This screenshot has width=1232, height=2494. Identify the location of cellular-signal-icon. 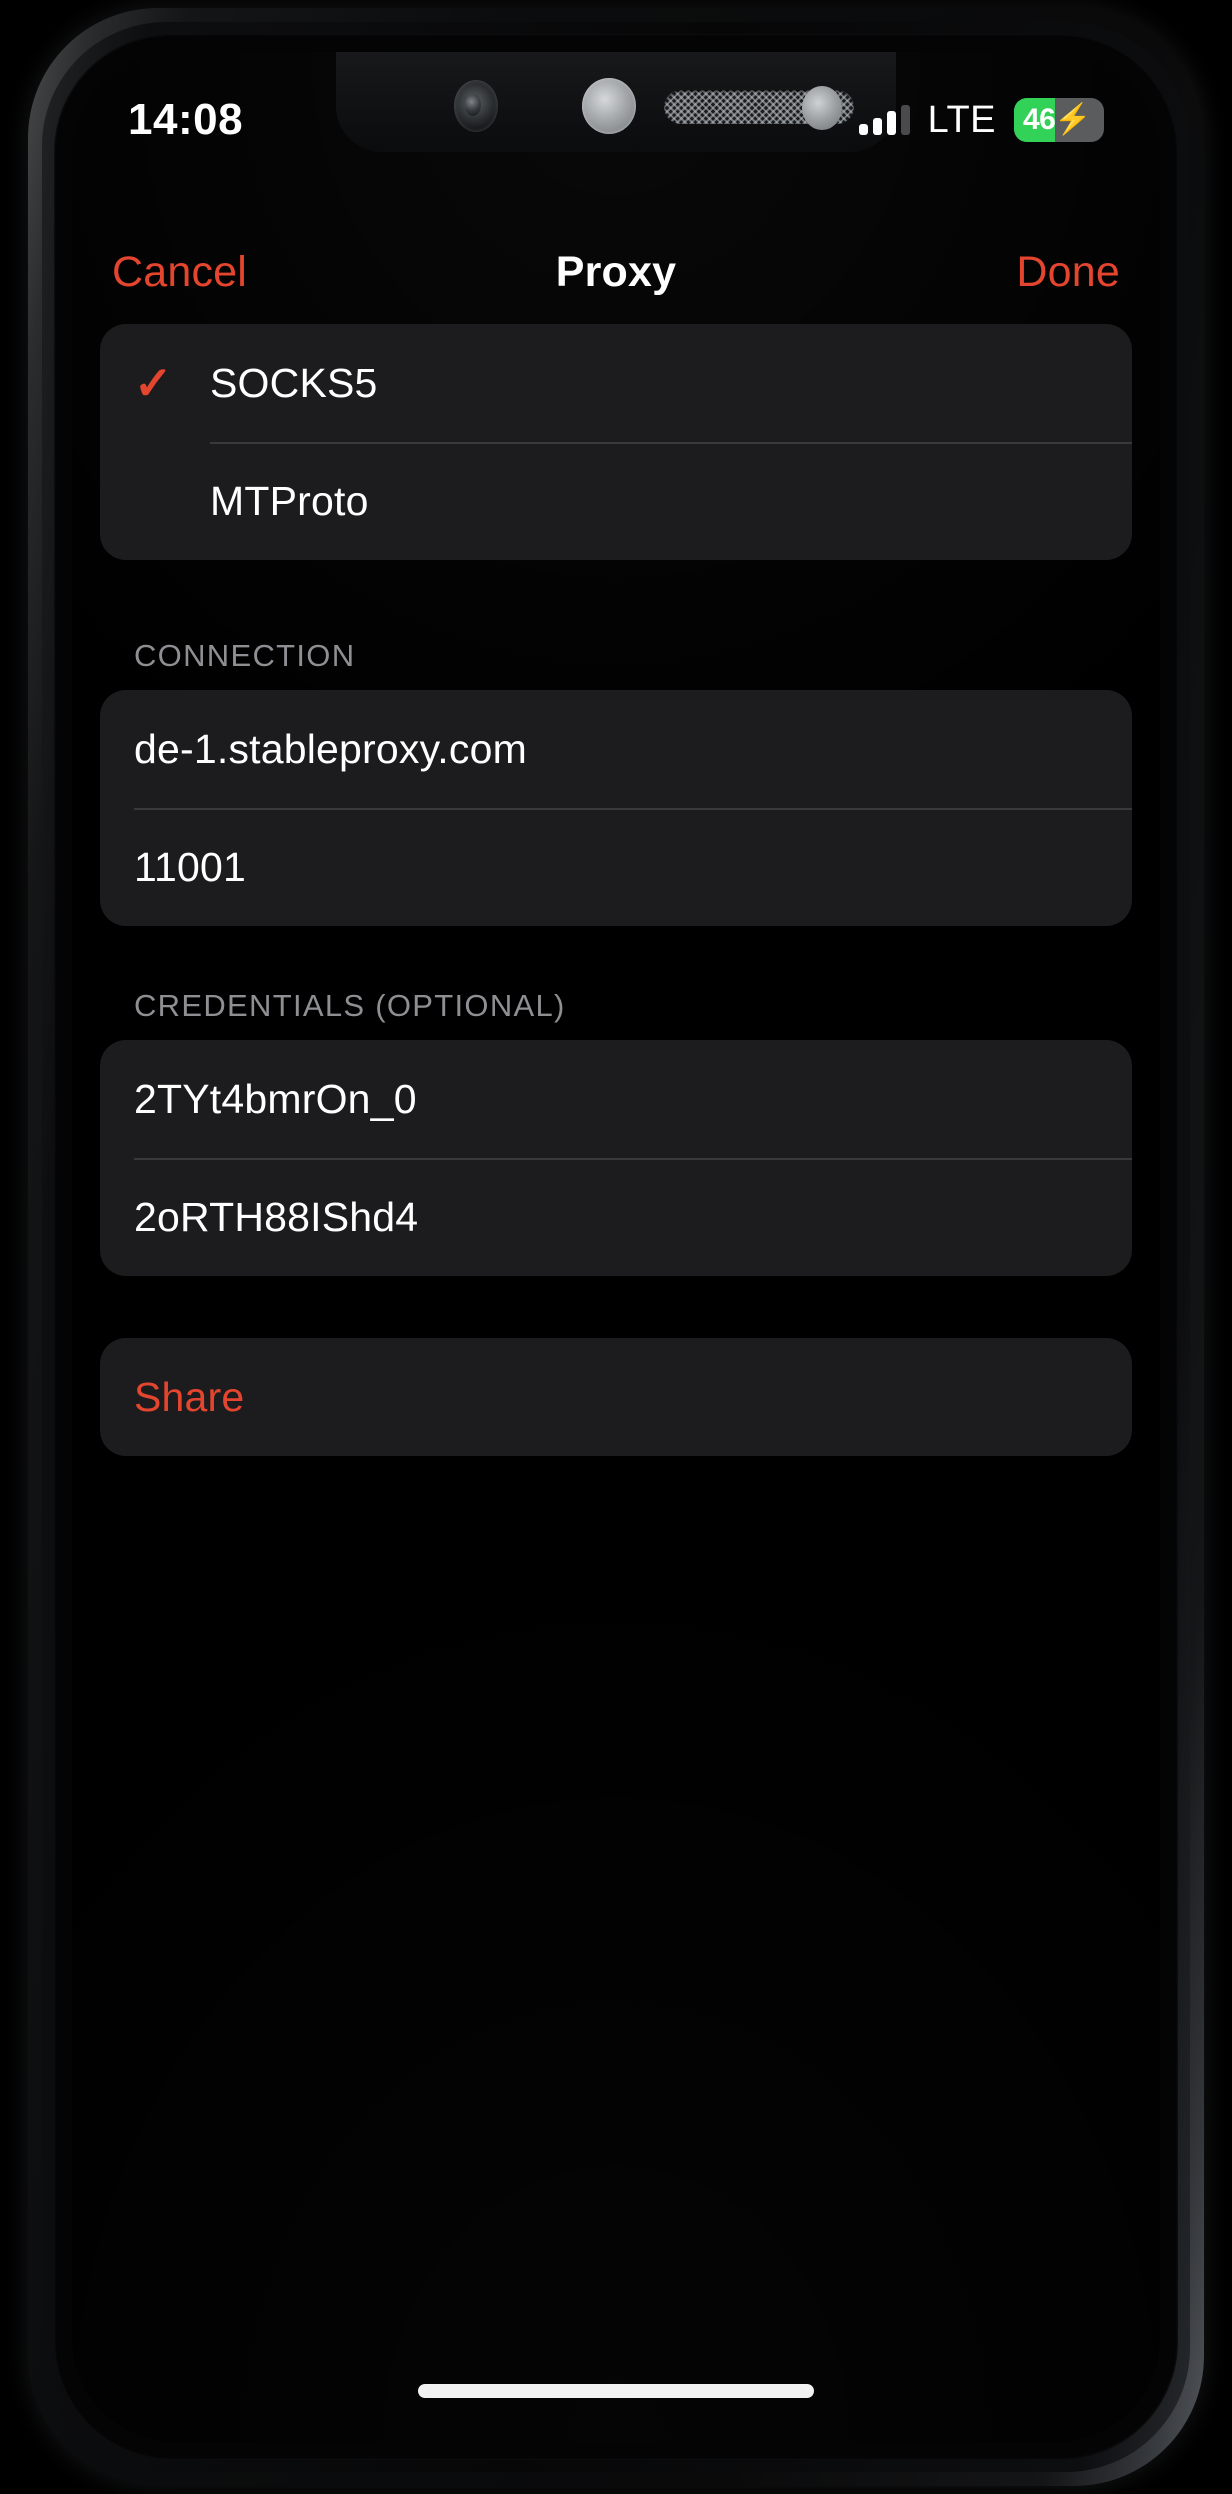
(884, 120).